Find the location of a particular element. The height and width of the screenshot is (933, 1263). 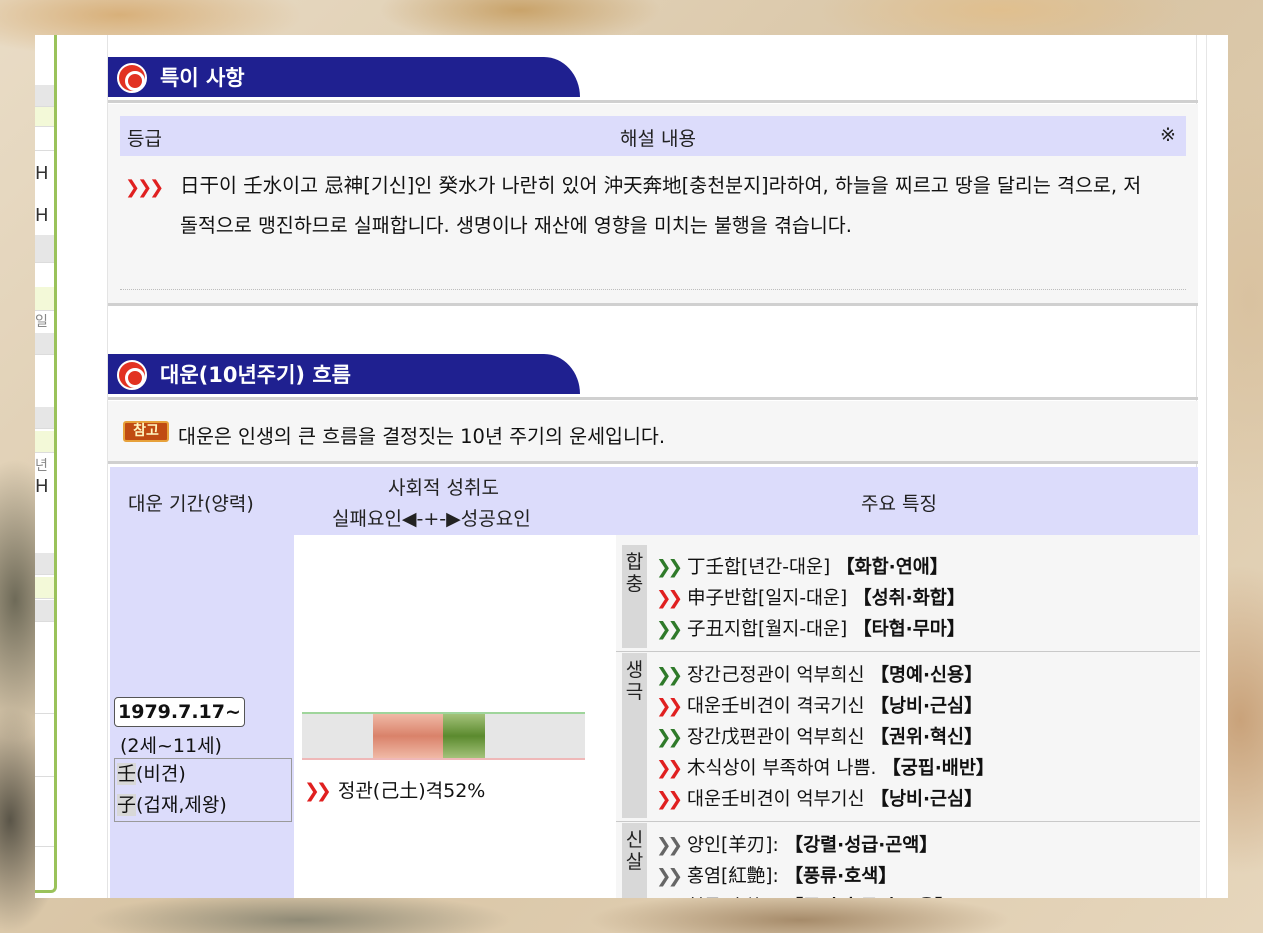

feature-item-keyword: 【주변의 금전 도움】 is located at coordinates (869, 897).